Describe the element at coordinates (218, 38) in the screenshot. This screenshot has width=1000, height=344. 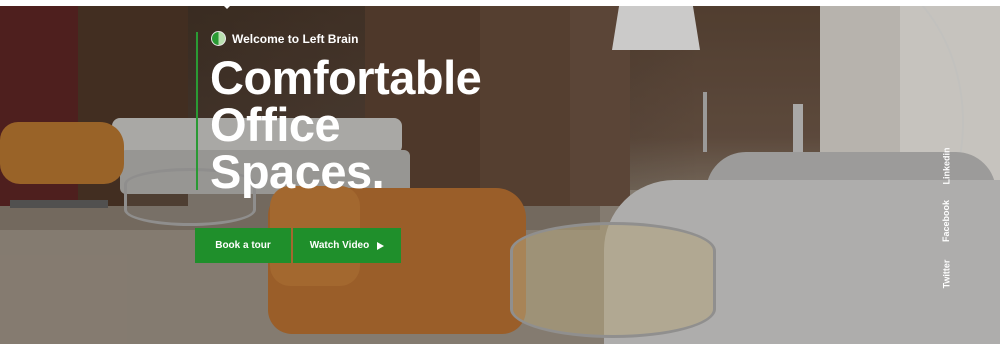
I see `leaf-circle-icon` at that location.